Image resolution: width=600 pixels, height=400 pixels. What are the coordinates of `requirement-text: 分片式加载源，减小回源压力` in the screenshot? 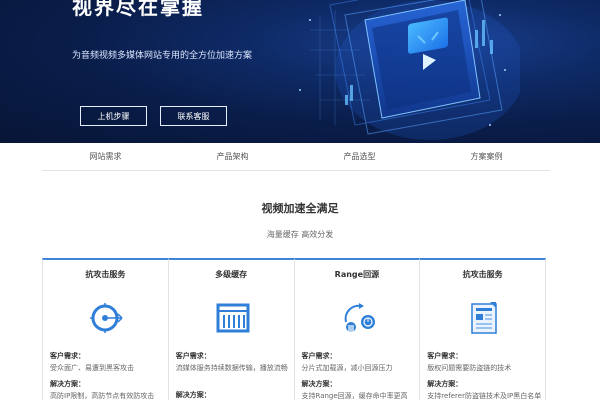 It's located at (347, 368).